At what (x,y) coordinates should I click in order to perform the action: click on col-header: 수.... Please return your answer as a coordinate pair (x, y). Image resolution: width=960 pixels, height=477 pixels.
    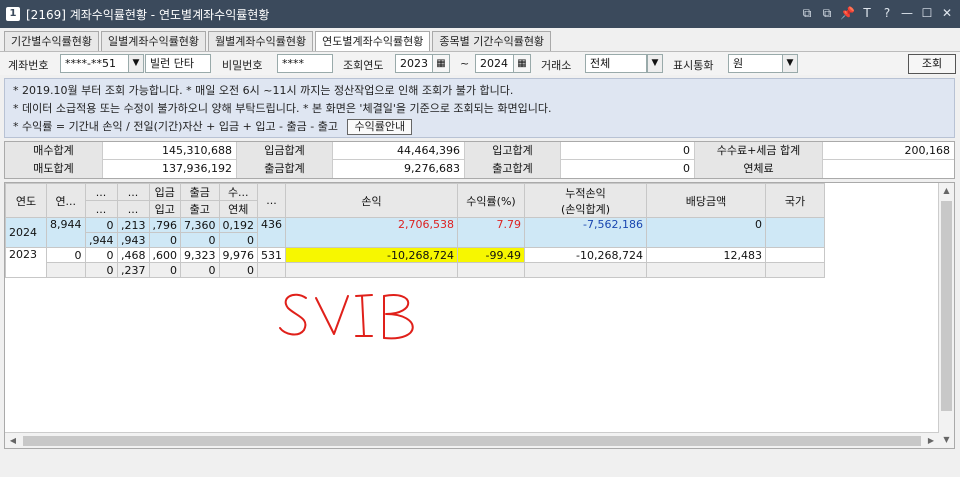
    Looking at the image, I should click on (238, 192).